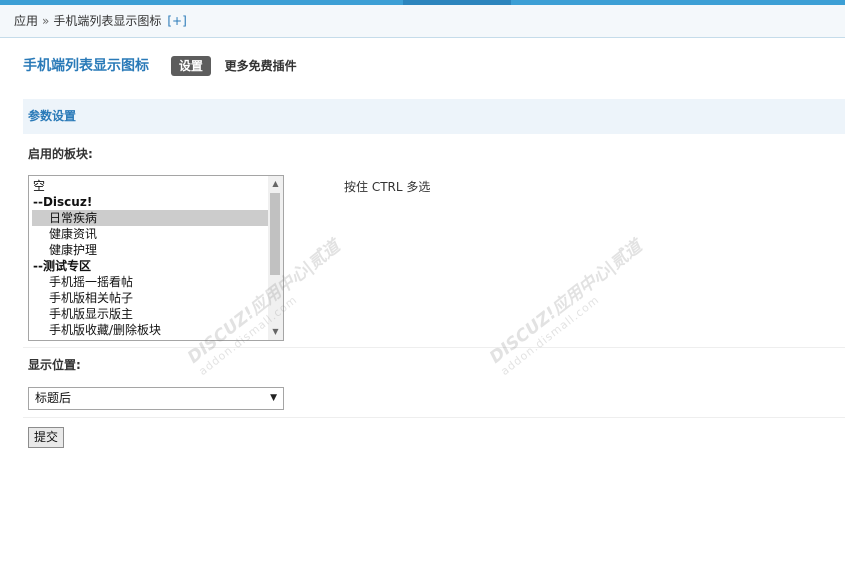  What do you see at coordinates (148, 250) in the screenshot?
I see `board-option: 健康护理` at bounding box center [148, 250].